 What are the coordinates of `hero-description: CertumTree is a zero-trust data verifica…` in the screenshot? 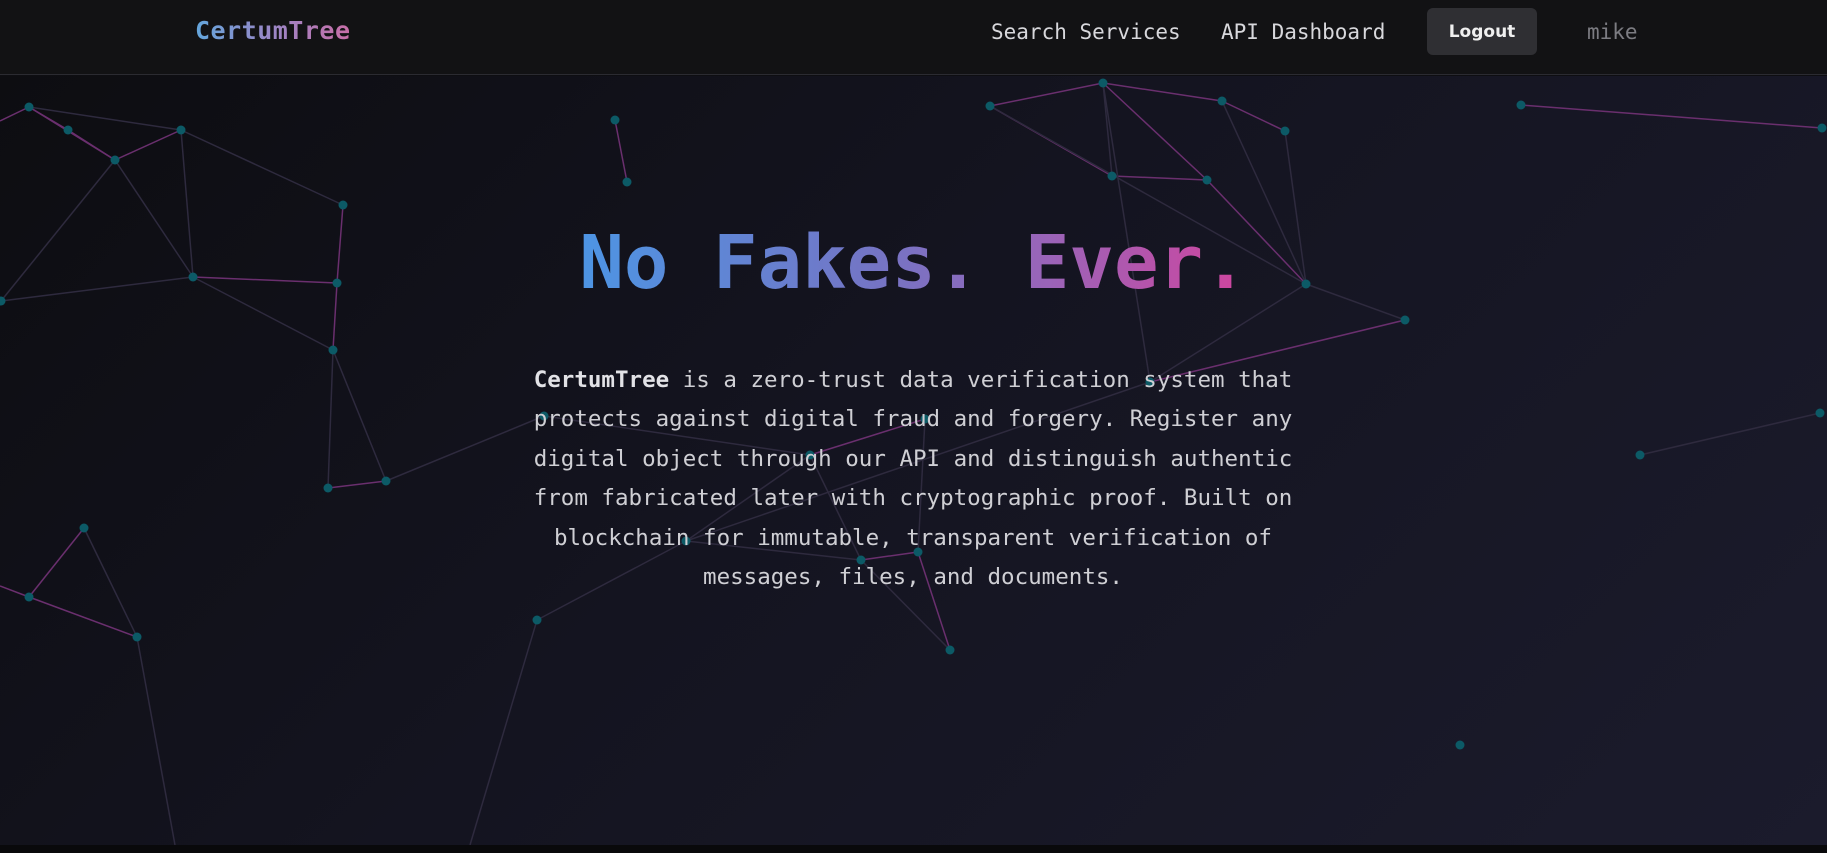 It's located at (913, 479).